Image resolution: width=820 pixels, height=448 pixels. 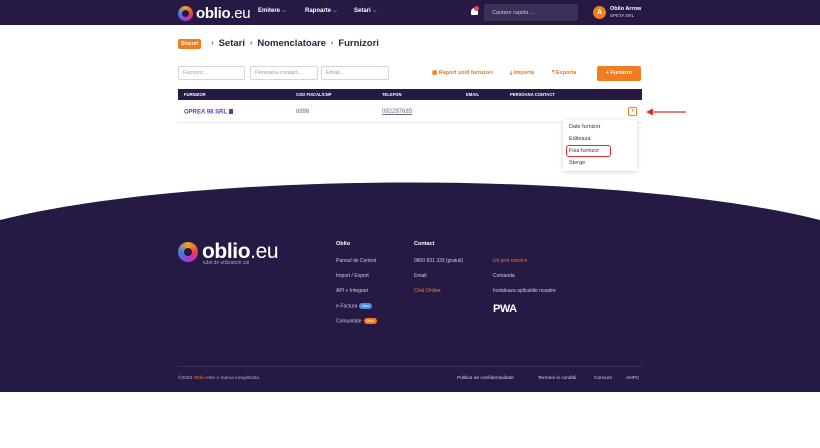 What do you see at coordinates (264, 251) in the screenshot?
I see `footer-logo-tld: .eu` at bounding box center [264, 251].